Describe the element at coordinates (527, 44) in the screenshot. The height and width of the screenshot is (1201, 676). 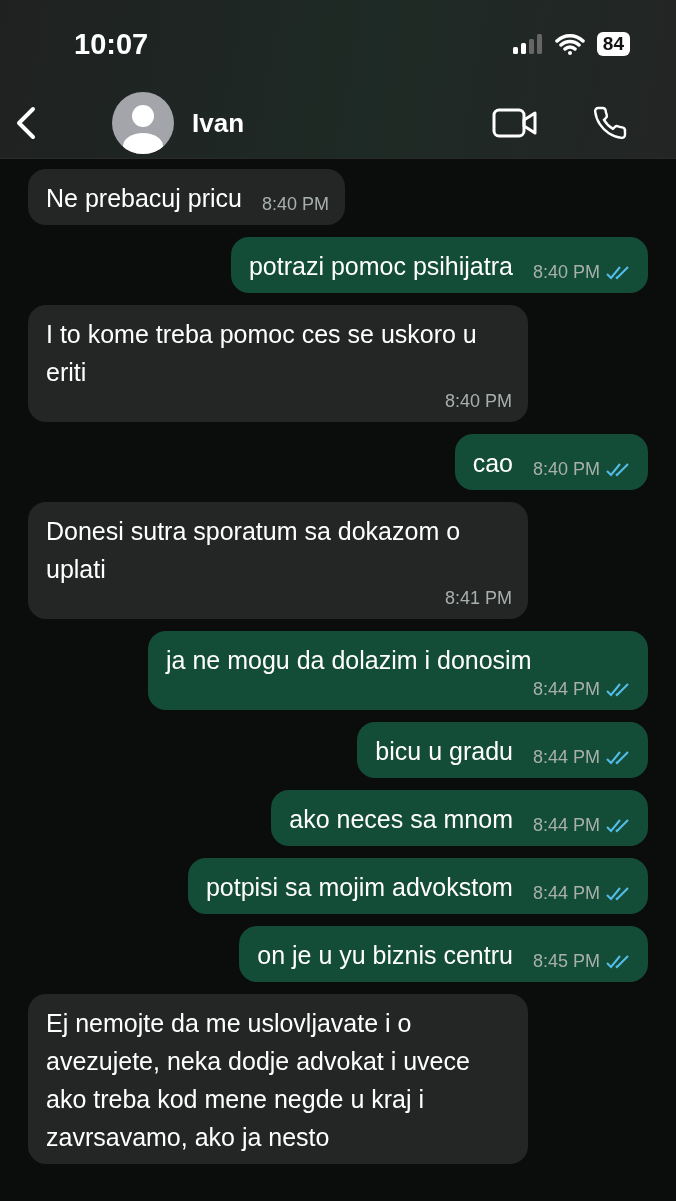
I see `signal-icon` at that location.